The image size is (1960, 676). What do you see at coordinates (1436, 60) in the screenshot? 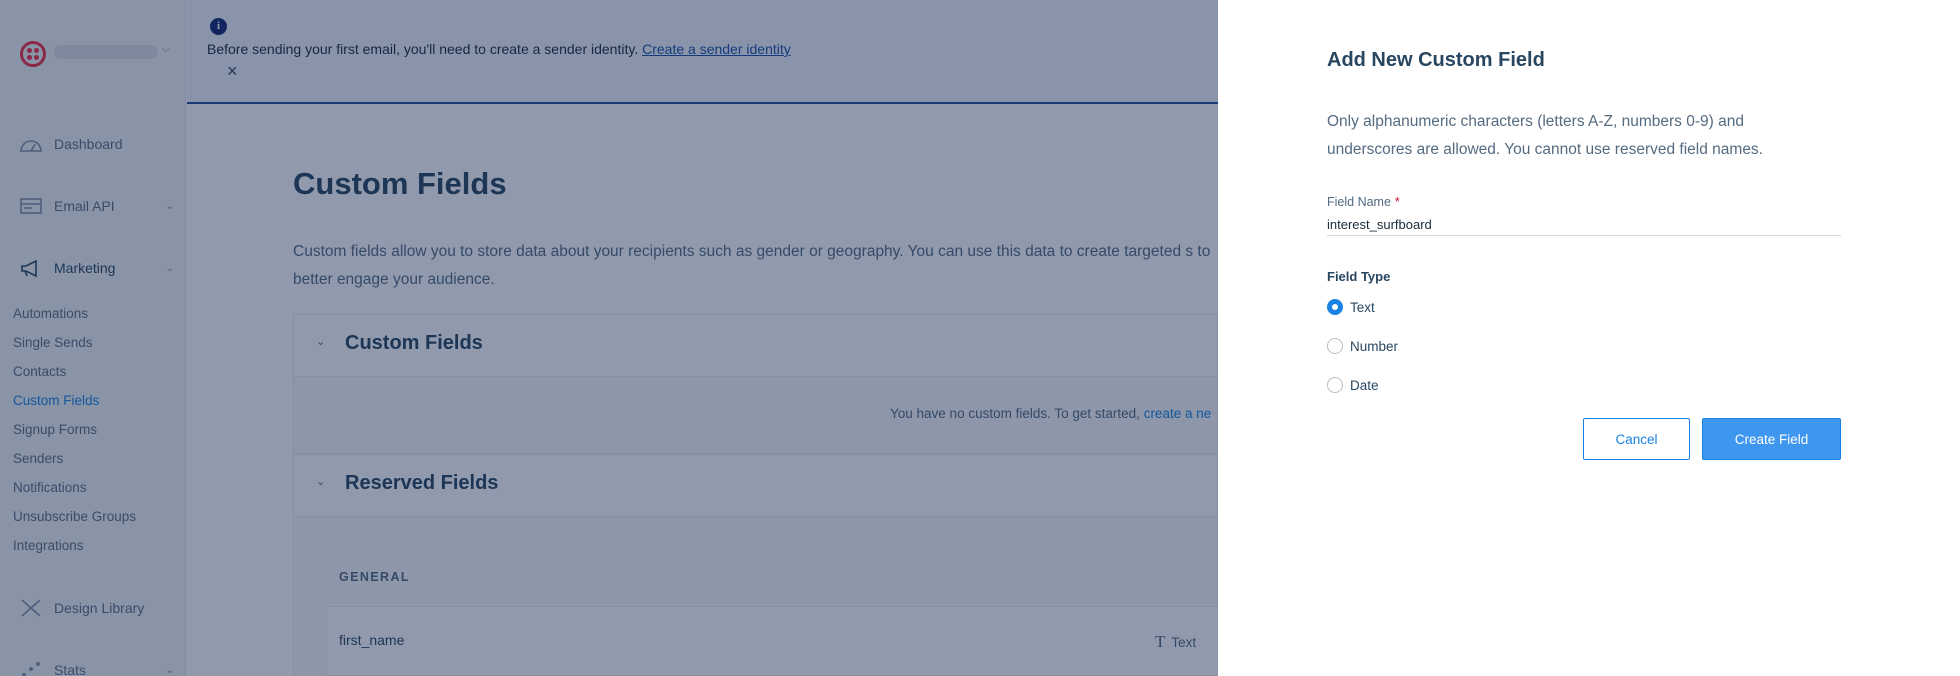
I see `drawer-title: Add New Custom Field` at bounding box center [1436, 60].